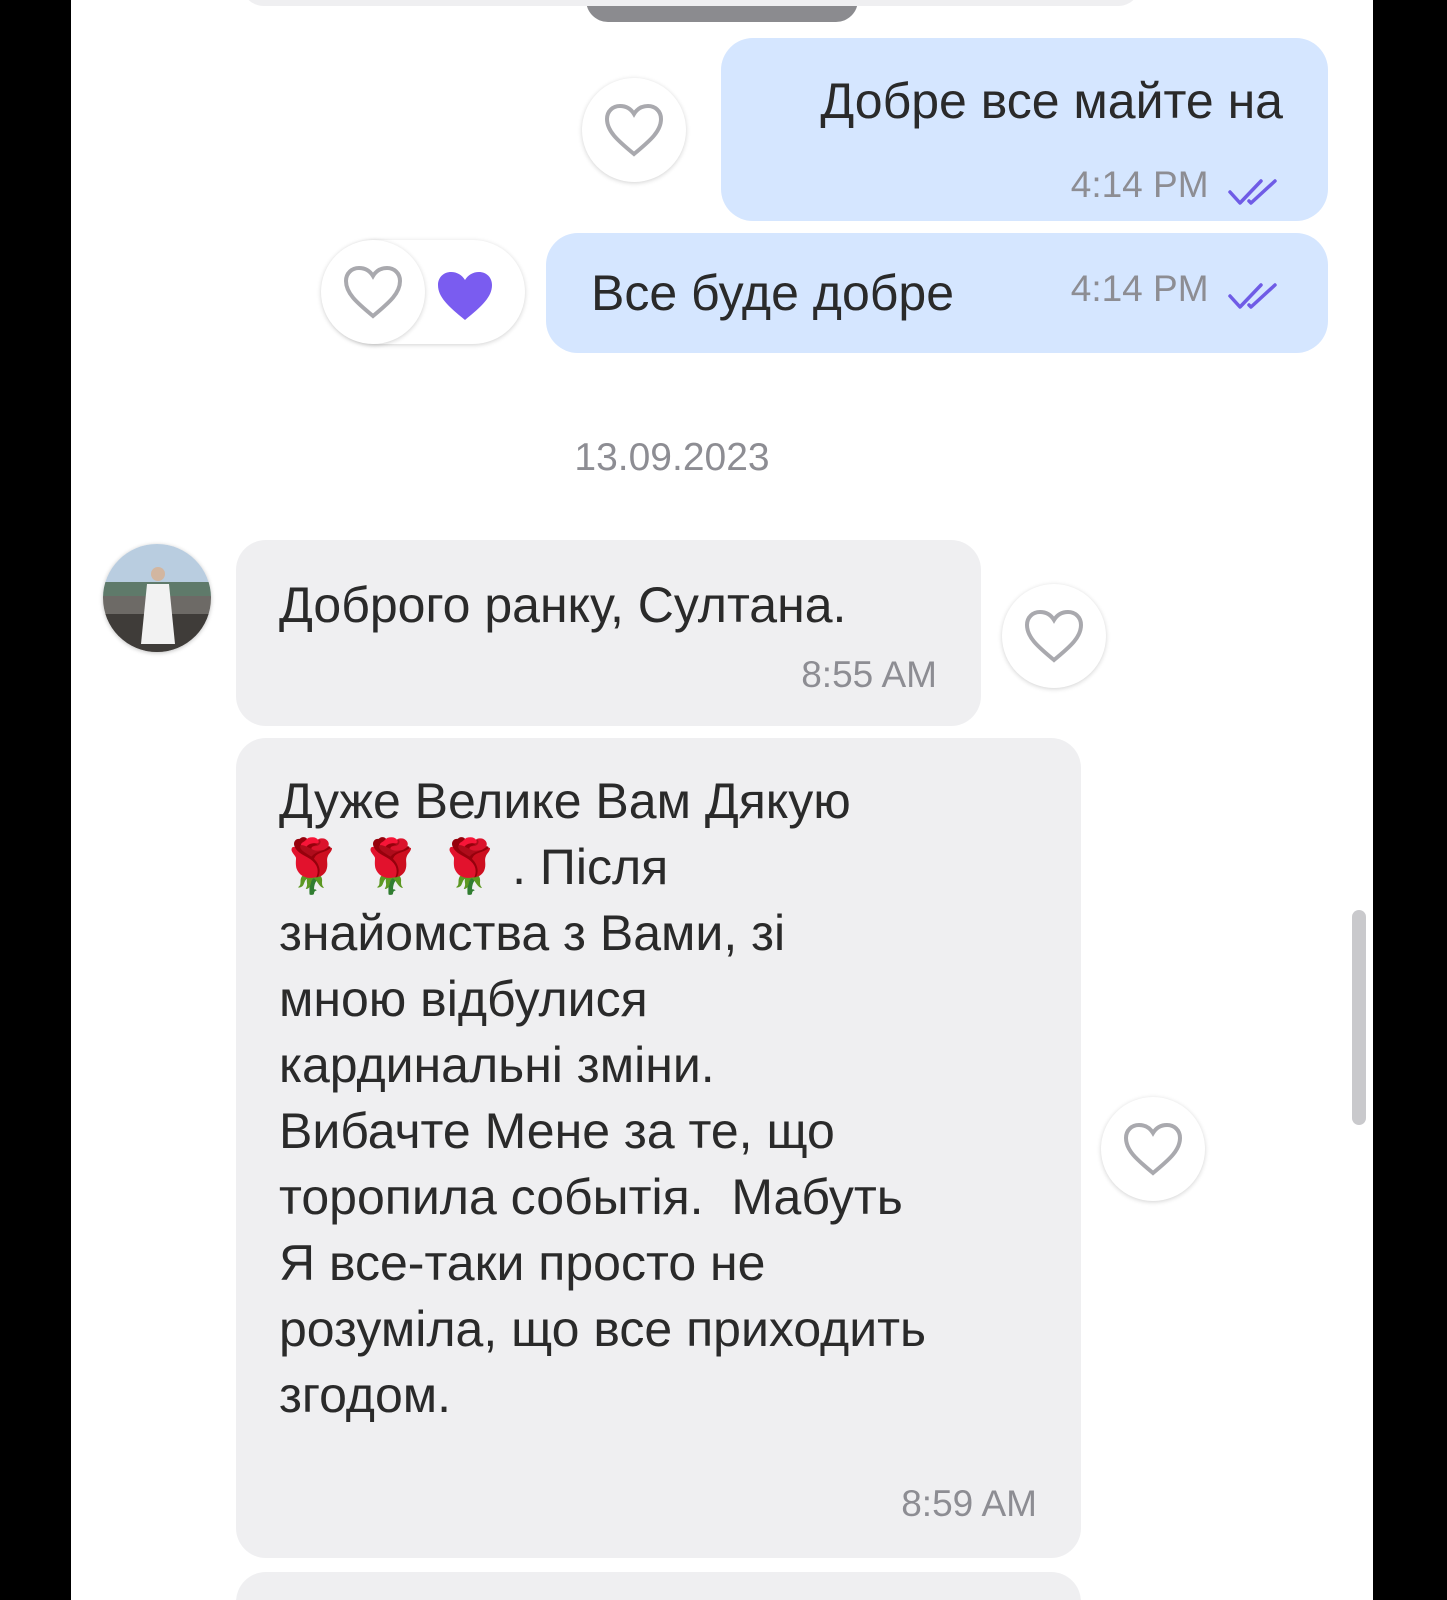 This screenshot has width=1447, height=1600. Describe the element at coordinates (465, 296) in the screenshot. I see `heart-filled-icon` at that location.